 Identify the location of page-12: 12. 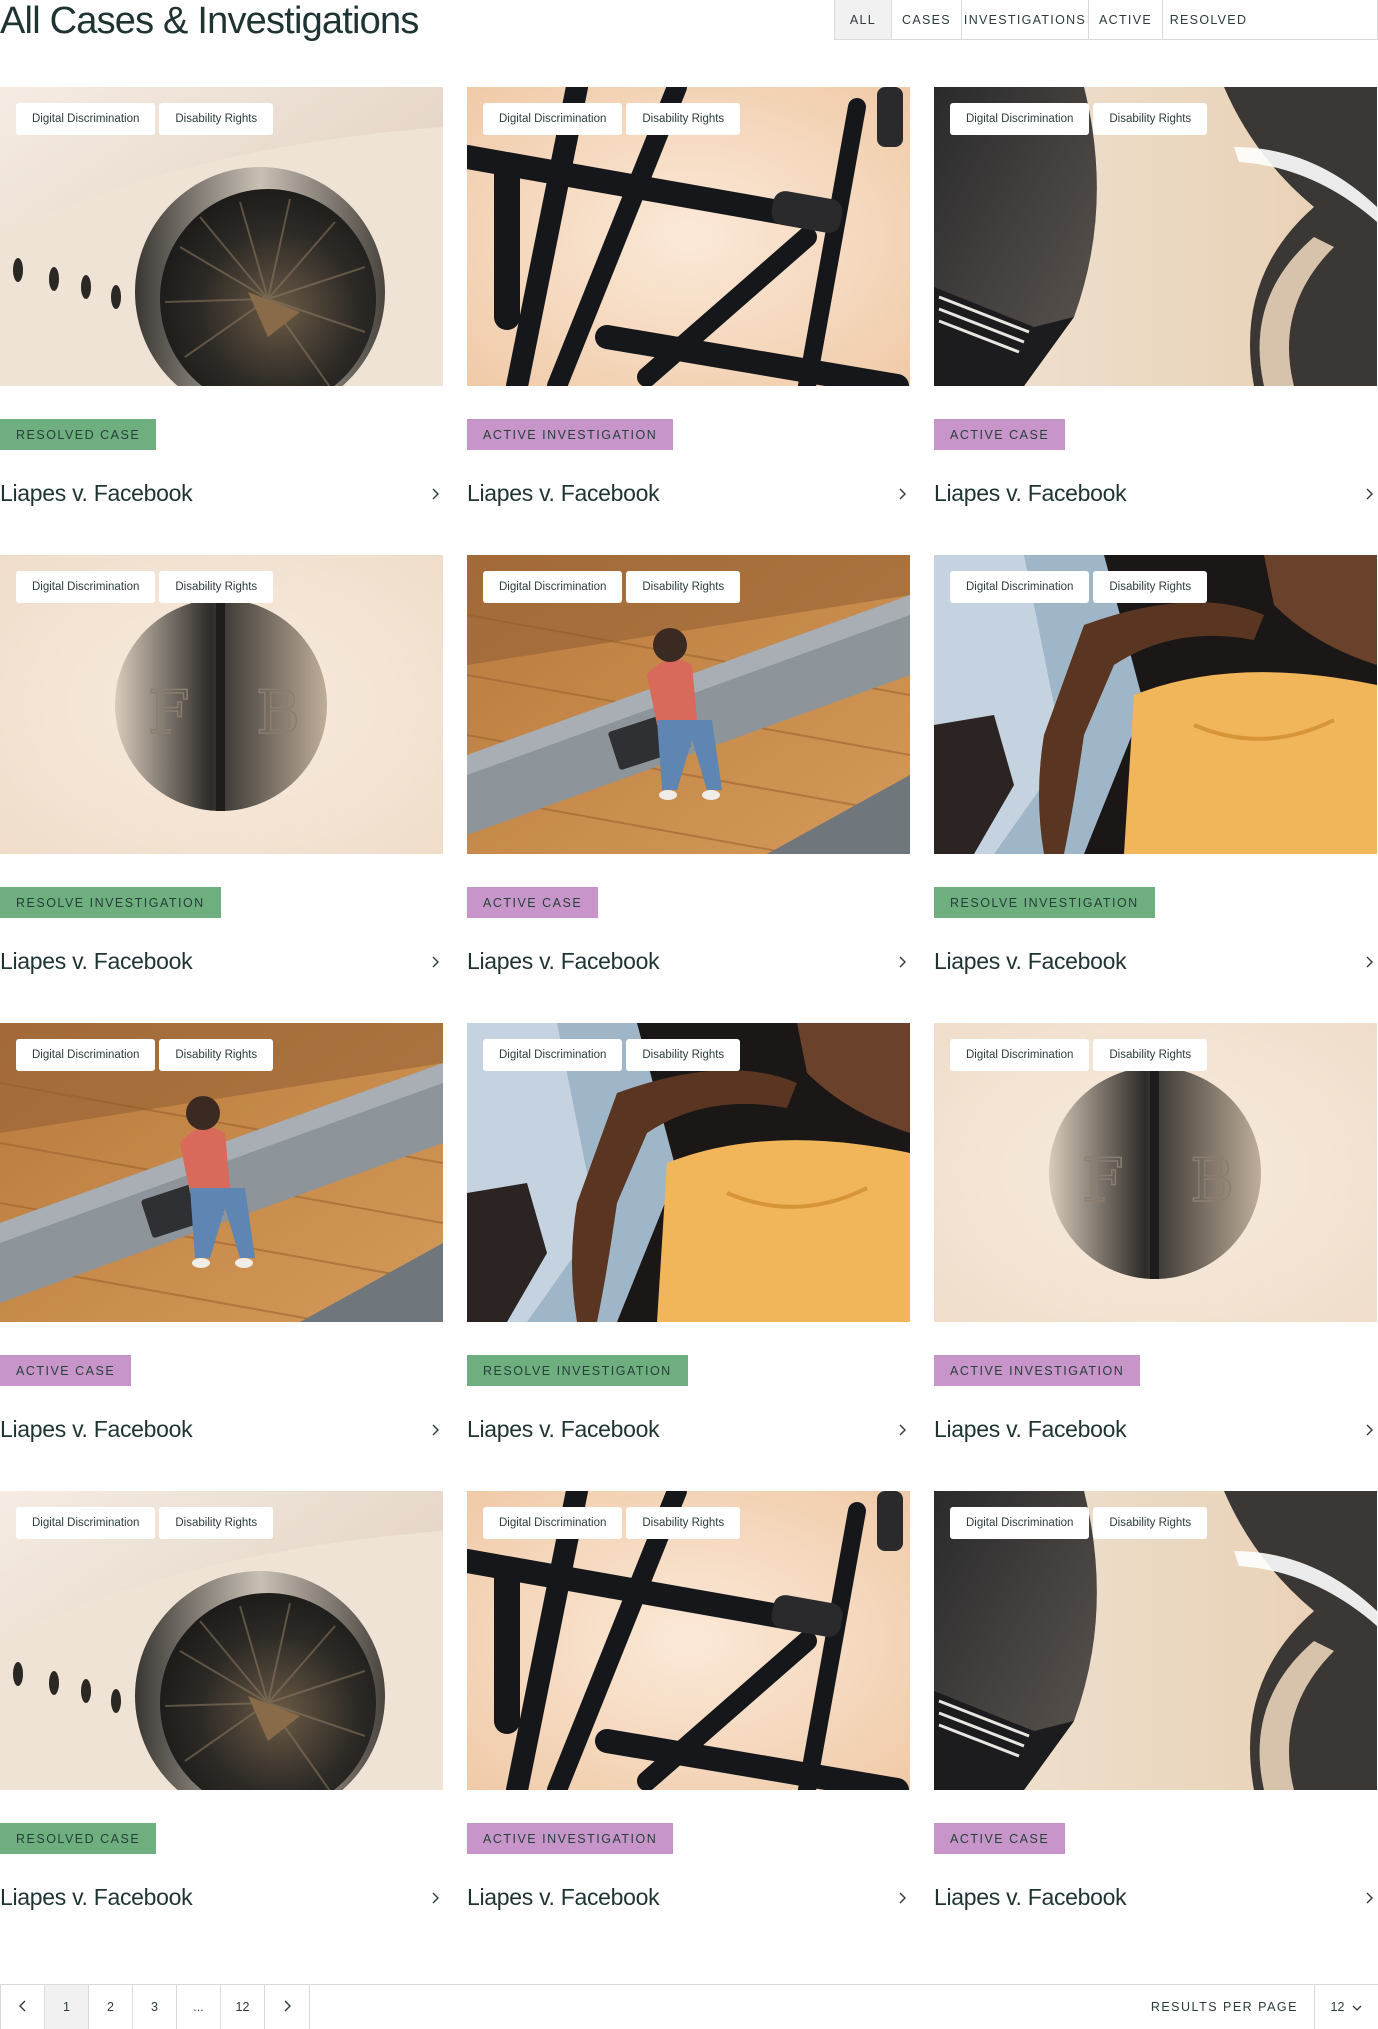
(243, 2007).